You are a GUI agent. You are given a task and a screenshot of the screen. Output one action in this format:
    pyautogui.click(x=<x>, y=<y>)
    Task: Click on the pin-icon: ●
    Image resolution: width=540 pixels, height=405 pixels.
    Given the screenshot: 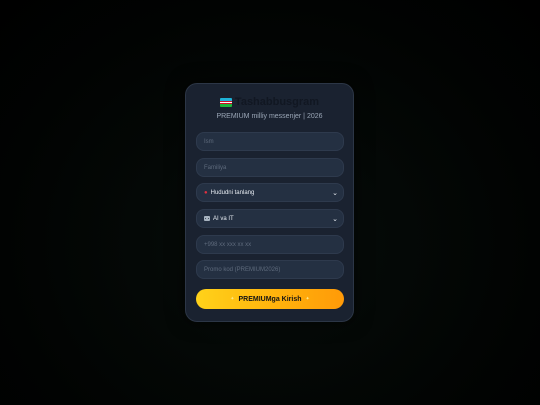 What is the action you would take?
    pyautogui.click(x=206, y=192)
    